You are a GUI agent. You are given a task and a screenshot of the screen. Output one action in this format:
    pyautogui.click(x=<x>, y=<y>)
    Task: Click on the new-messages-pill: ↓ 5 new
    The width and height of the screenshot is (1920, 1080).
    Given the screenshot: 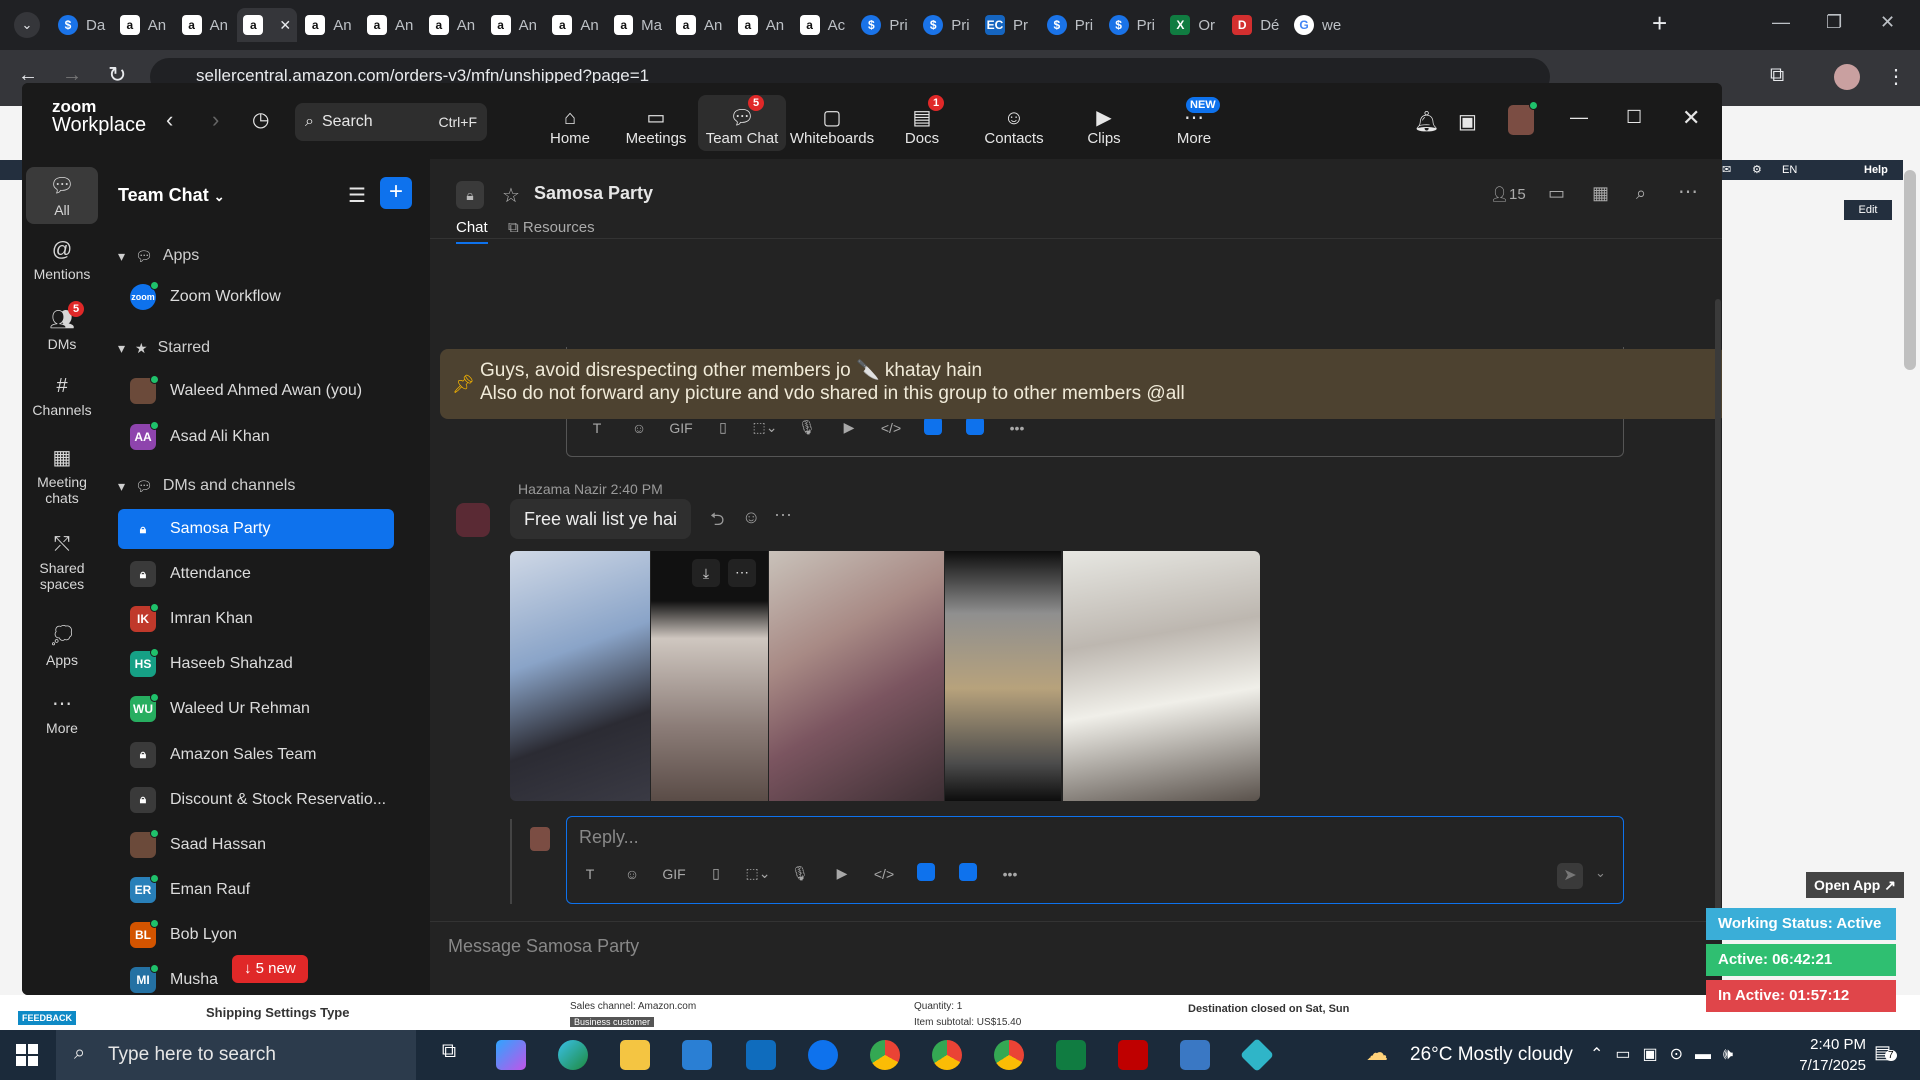 What is the action you would take?
    pyautogui.click(x=270, y=969)
    